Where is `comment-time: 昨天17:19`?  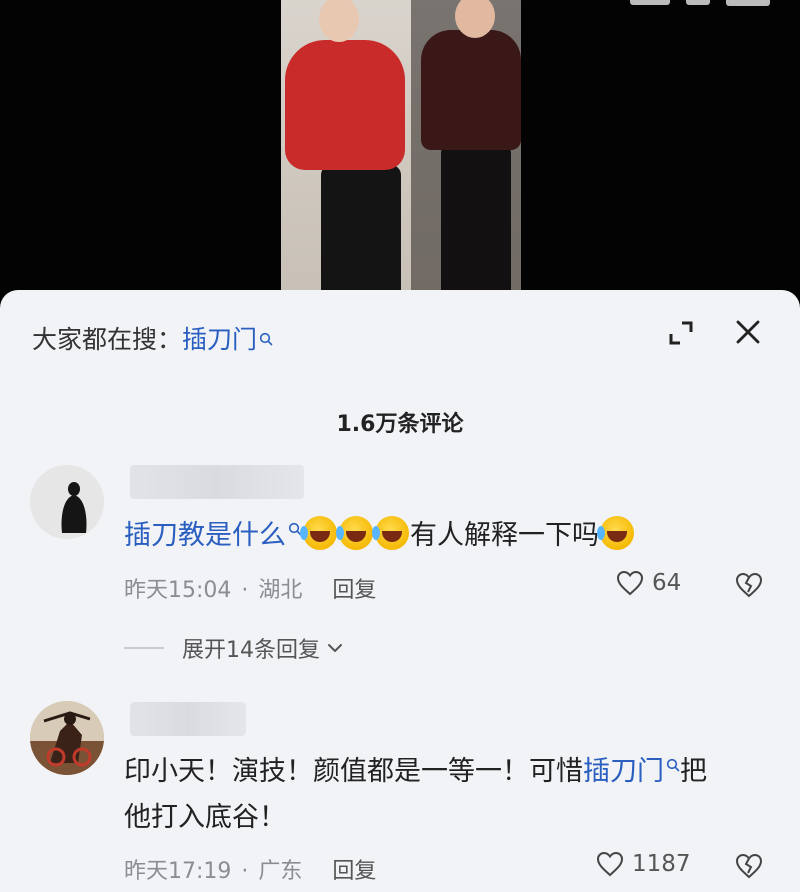 comment-time: 昨天17:19 is located at coordinates (178, 871).